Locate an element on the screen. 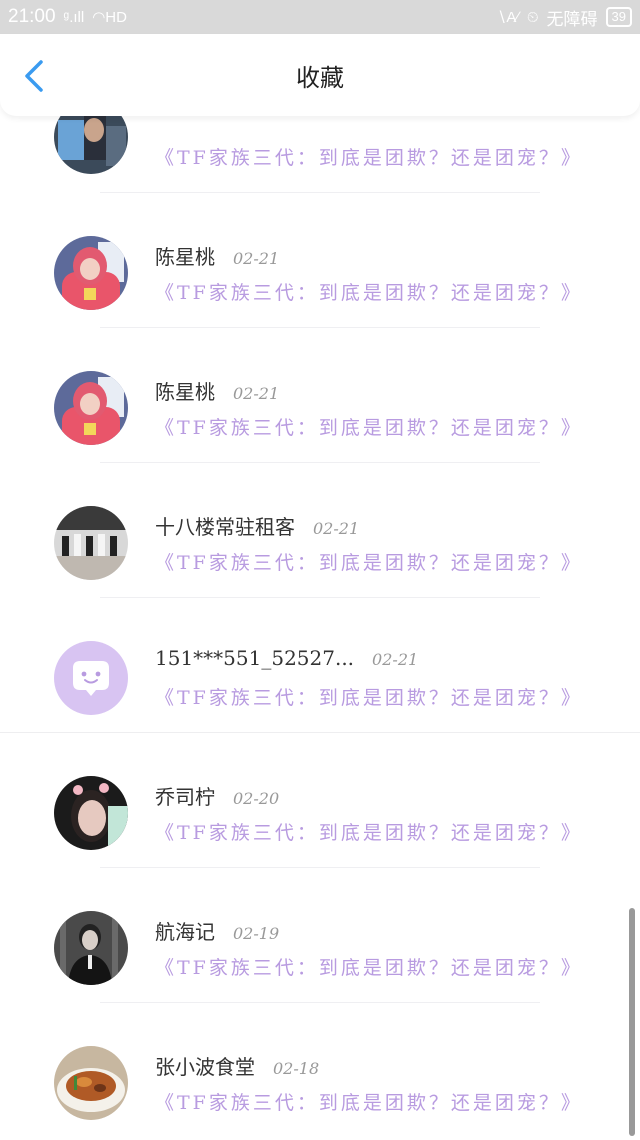  author-row: 乔司柠 02-20 is located at coordinates (217, 795).